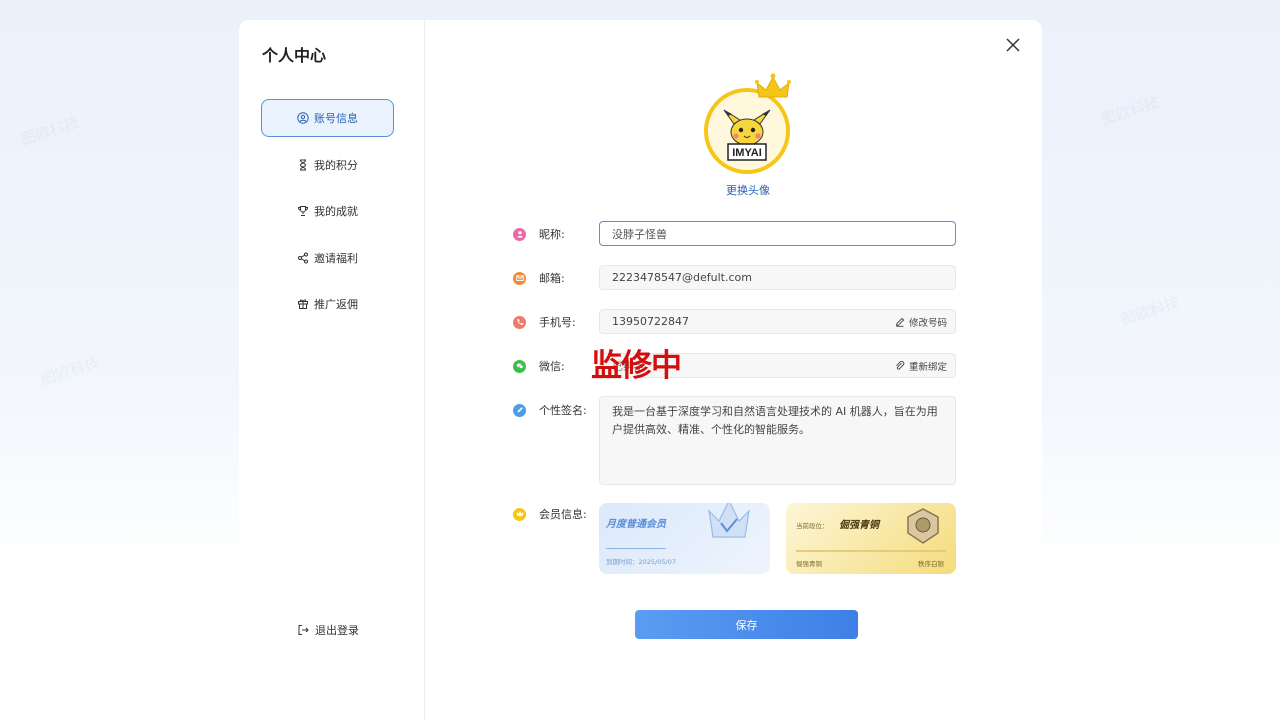 The image size is (1280, 720). I want to click on rank-next: 秩序白银, so click(931, 564).